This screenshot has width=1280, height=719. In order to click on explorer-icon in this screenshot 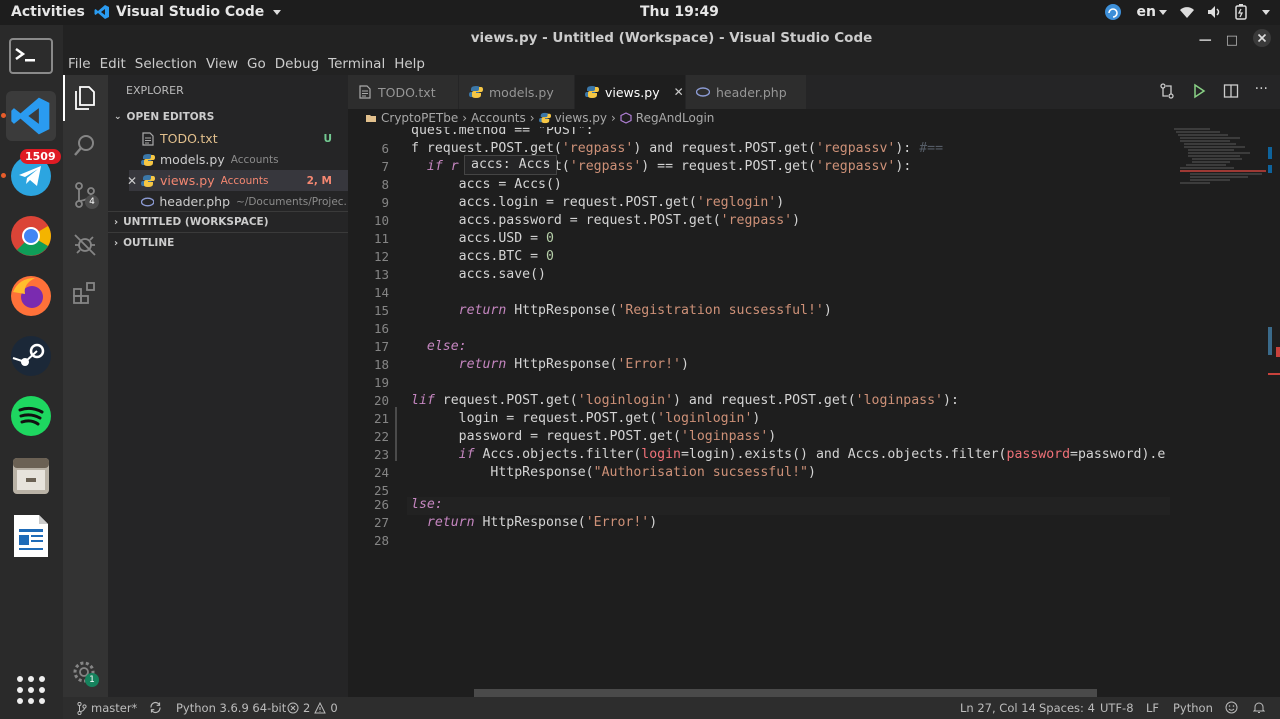, I will do `click(85, 98)`.